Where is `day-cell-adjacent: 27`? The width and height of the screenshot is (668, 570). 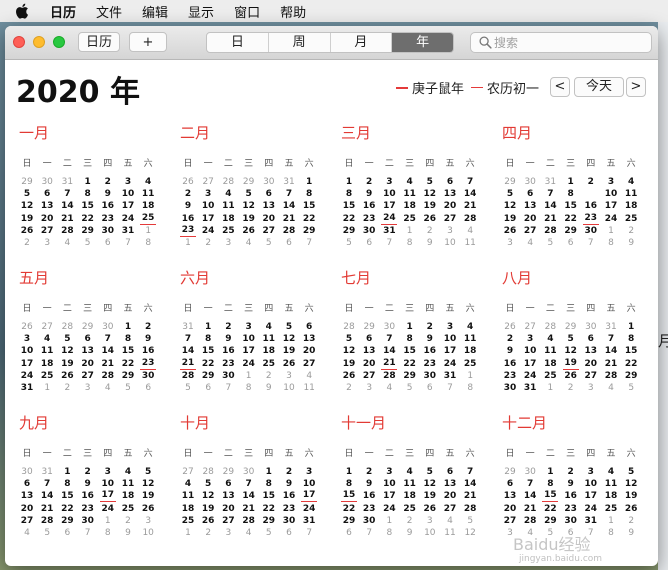 day-cell-adjacent: 27 is located at coordinates (47, 327).